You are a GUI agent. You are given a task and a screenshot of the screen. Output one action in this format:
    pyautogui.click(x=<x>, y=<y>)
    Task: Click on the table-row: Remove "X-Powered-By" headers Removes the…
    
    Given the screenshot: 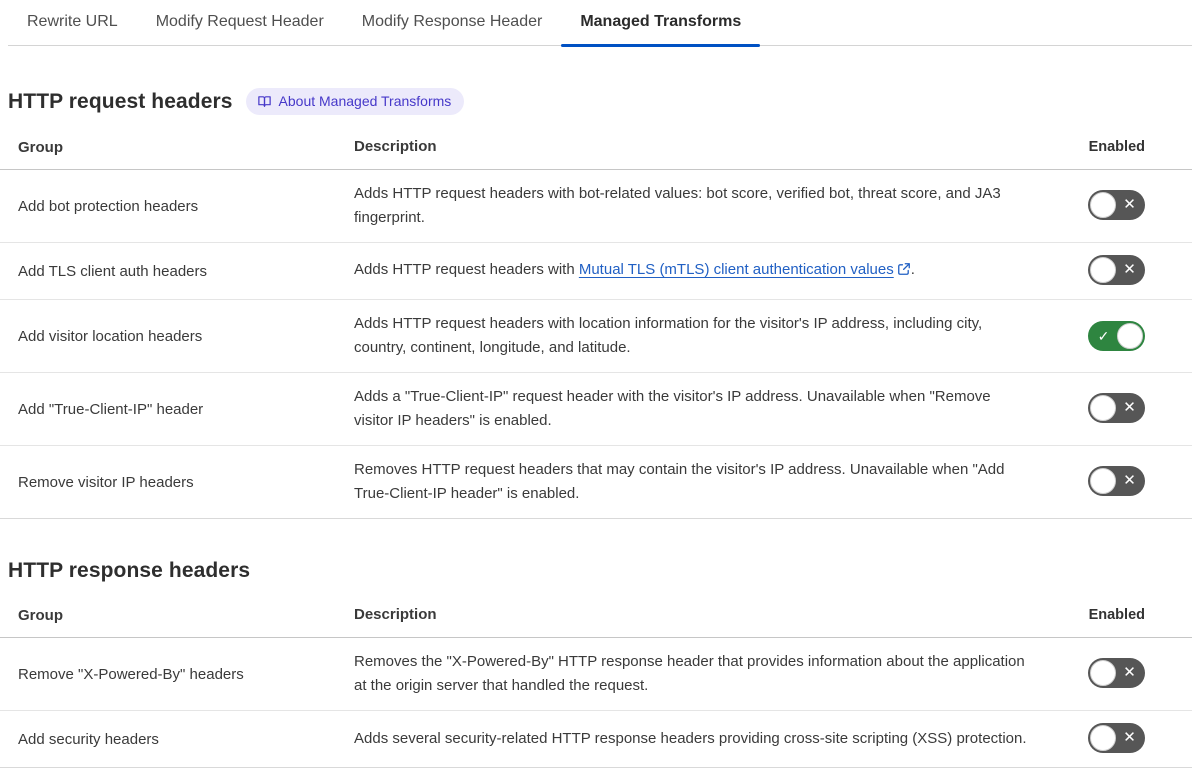 What is the action you would take?
    pyautogui.click(x=596, y=674)
    